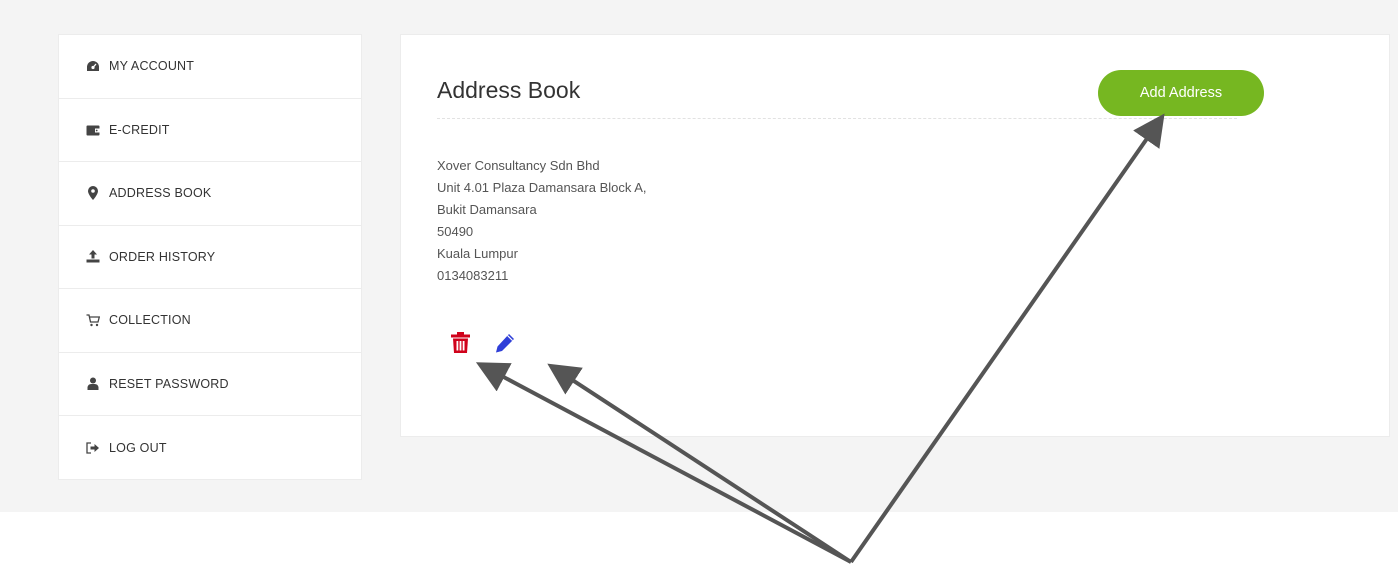 This screenshot has height=565, width=1398. What do you see at coordinates (518, 165) in the screenshot?
I see `address-line: Xover Consultancy Sdn Bhd` at bounding box center [518, 165].